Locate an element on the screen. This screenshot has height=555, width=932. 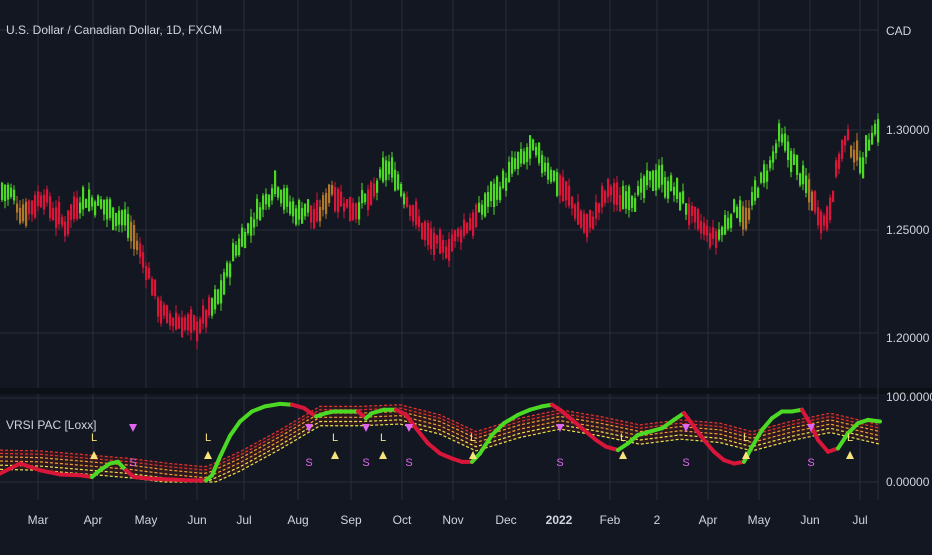
long-signal-label: L is located at coordinates (746, 438).